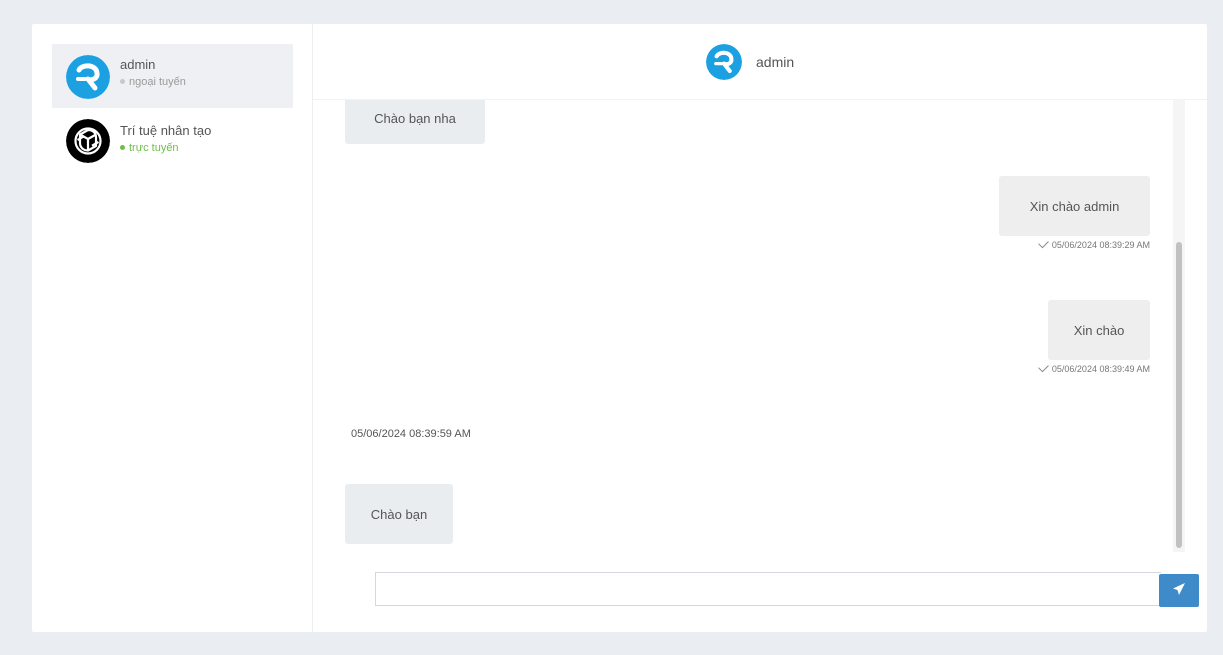  Describe the element at coordinates (1100, 369) in the screenshot. I see `message-time: 05/06/2024 08:39:49 AM` at that location.